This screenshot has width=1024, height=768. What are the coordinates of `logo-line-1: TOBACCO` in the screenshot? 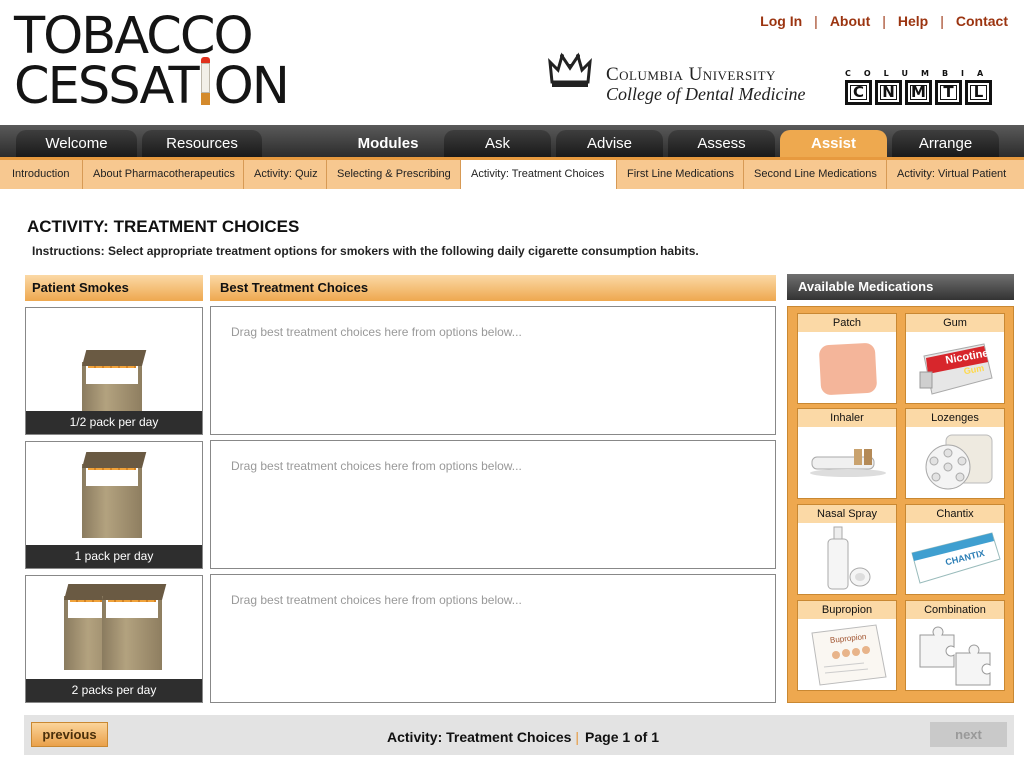 It's located at (134, 36).